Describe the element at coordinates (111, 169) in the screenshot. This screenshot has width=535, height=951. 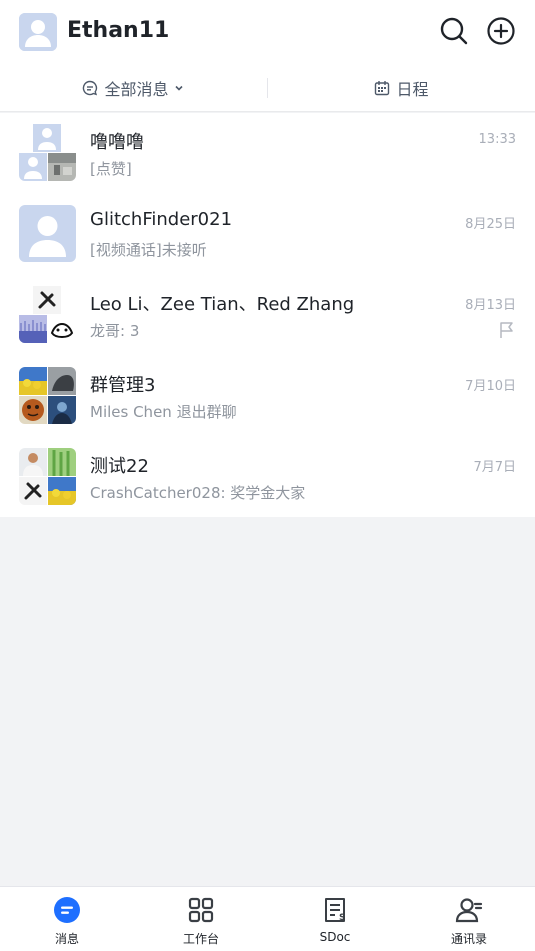
I see `conversation-preview: [点赞]` at that location.